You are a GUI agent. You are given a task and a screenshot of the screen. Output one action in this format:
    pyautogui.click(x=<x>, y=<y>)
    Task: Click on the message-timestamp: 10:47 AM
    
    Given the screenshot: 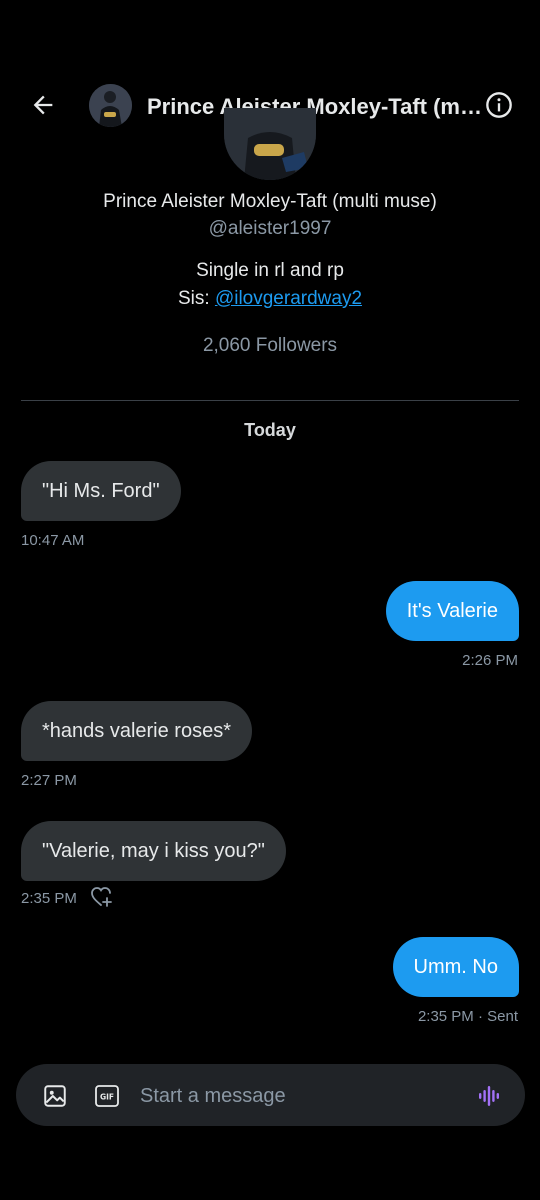 What is the action you would take?
    pyautogui.click(x=53, y=540)
    